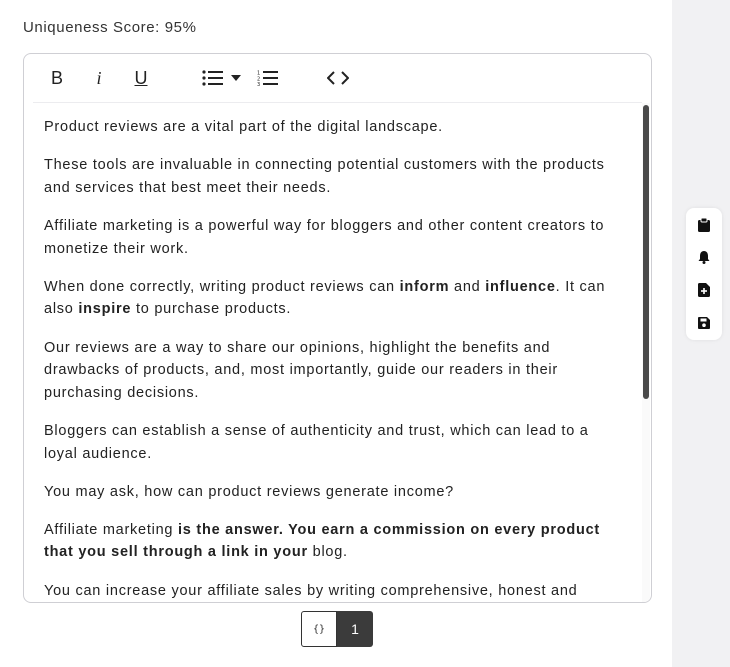 This screenshot has height=667, width=730. What do you see at coordinates (111, 529) in the screenshot?
I see `text-run: Affiliate marketing` at bounding box center [111, 529].